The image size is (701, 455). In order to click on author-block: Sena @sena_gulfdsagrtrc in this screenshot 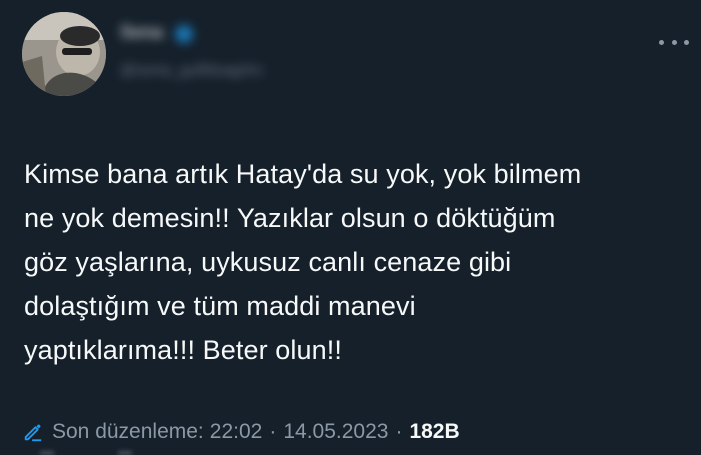, I will do `click(191, 50)`.